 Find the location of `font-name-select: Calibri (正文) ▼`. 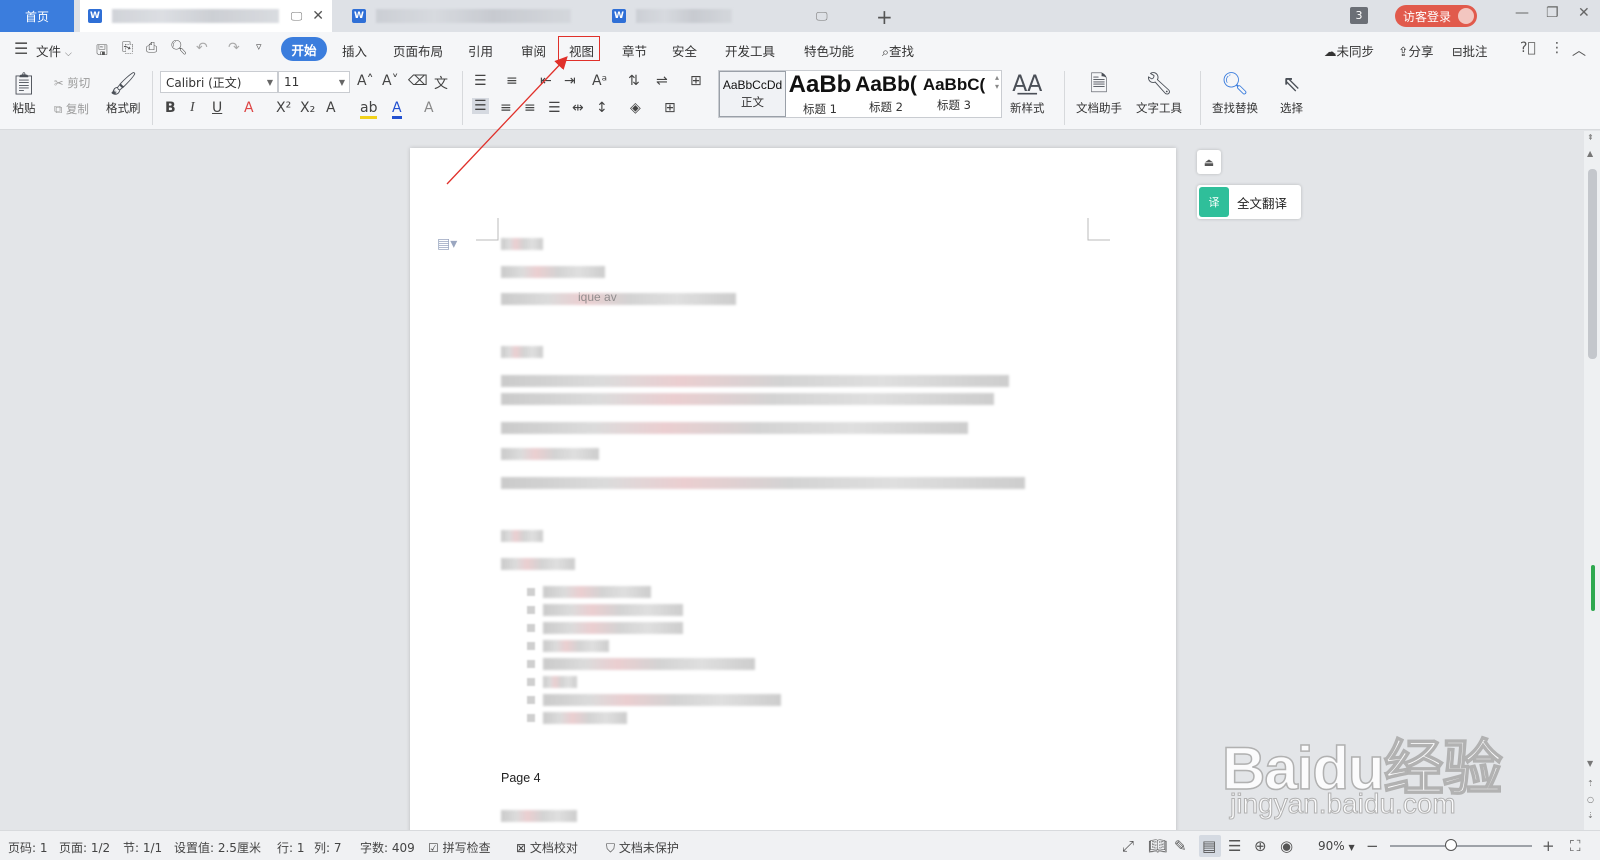

font-name-select: Calibri (正文) ▼ is located at coordinates (219, 82).